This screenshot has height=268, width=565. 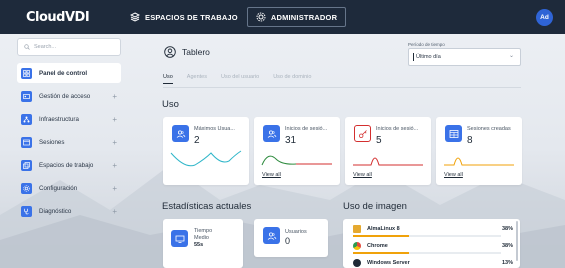 What do you see at coordinates (288, 241) in the screenshot?
I see `stat-value: 0` at bounding box center [288, 241].